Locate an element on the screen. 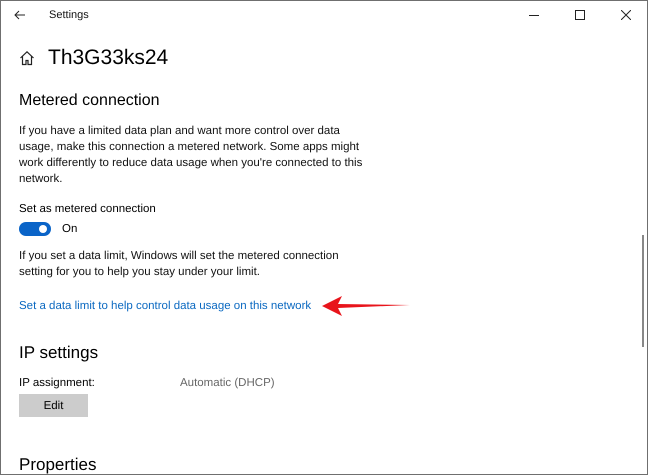  edit-button: Edit is located at coordinates (53, 405).